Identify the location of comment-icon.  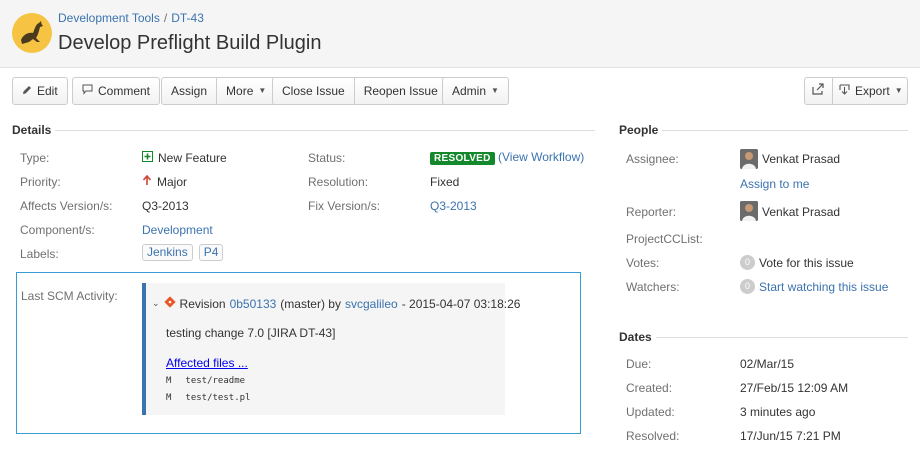
(87, 91).